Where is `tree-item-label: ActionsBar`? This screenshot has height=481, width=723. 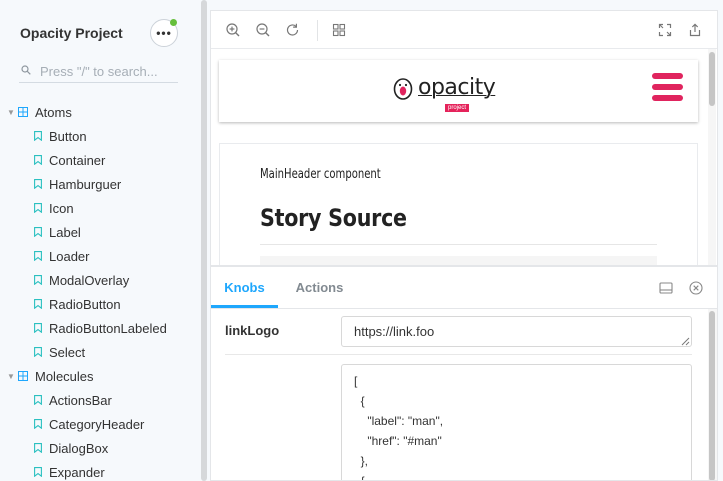 tree-item-label: ActionsBar is located at coordinates (80, 400).